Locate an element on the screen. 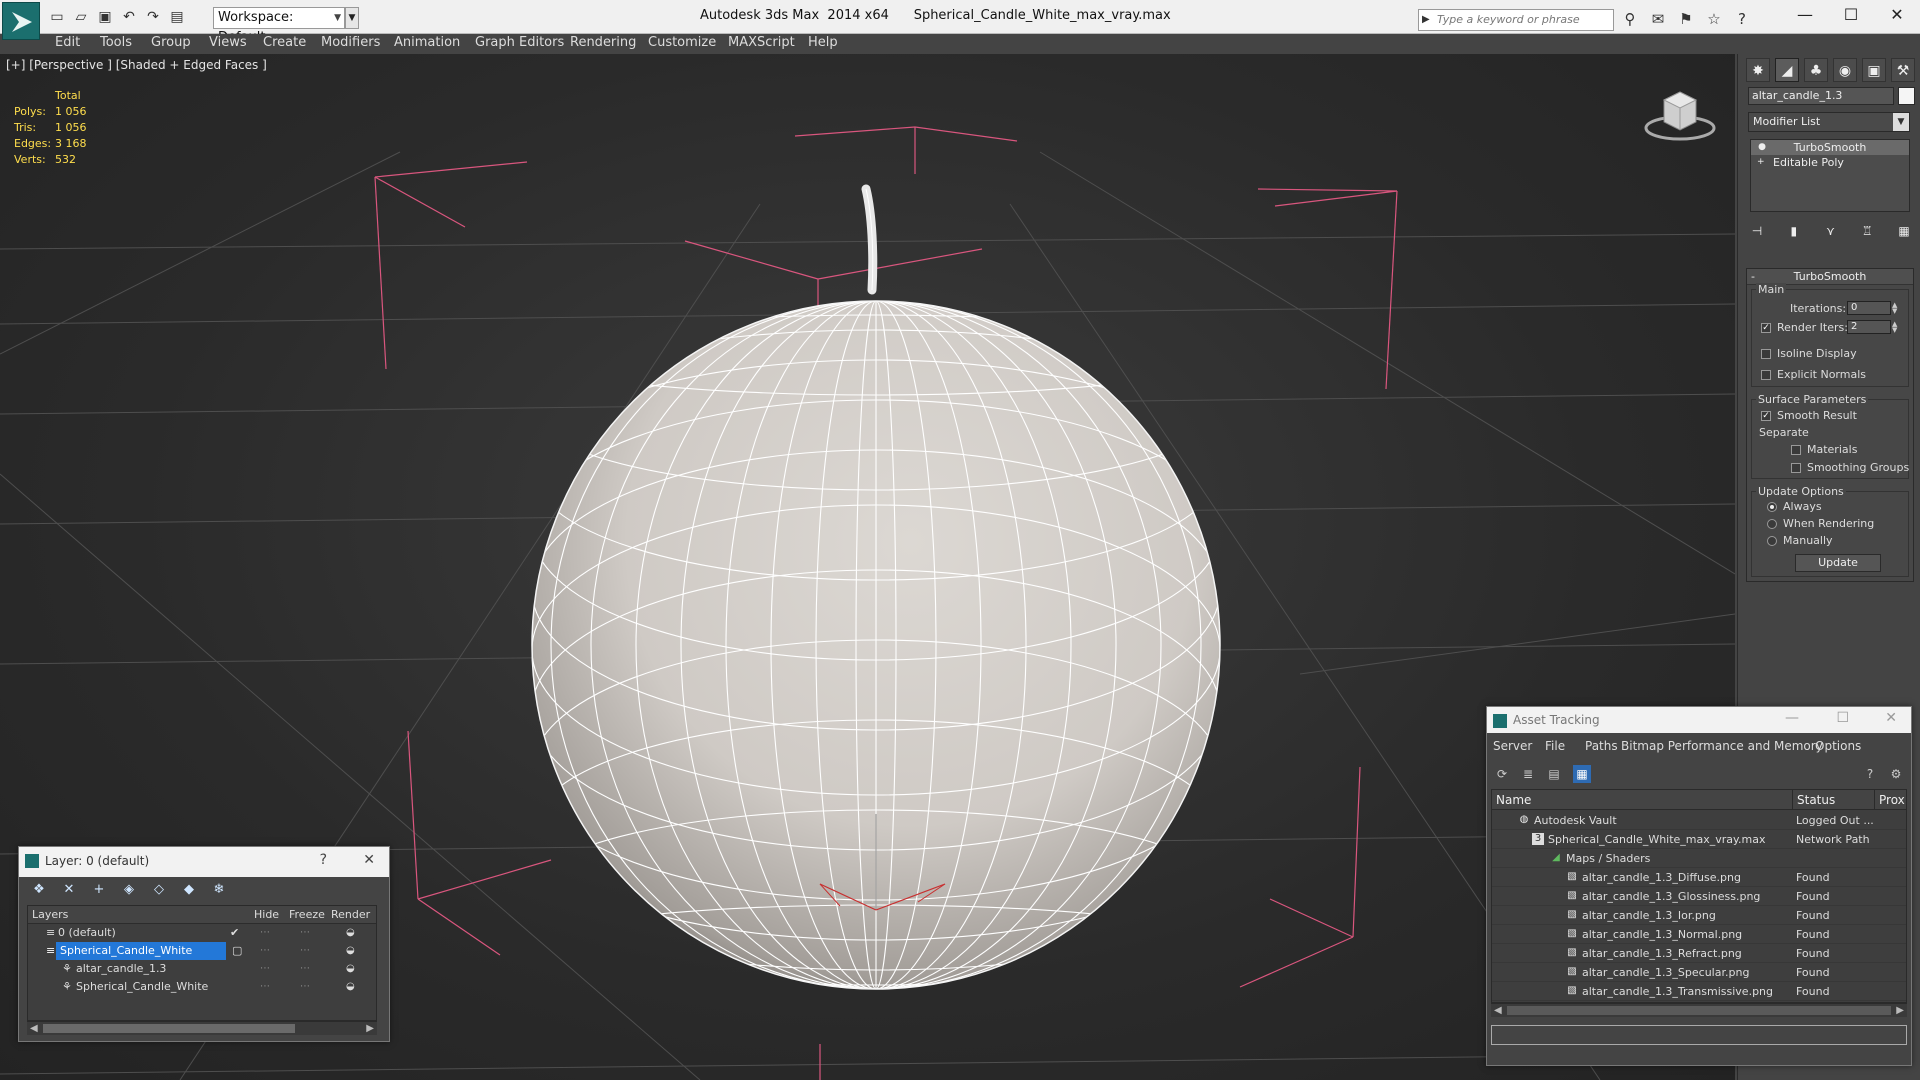  layer-object-row: ⚘ altar_candle_1.3 ⋯ ⋯ ◒ is located at coordinates (202, 969).